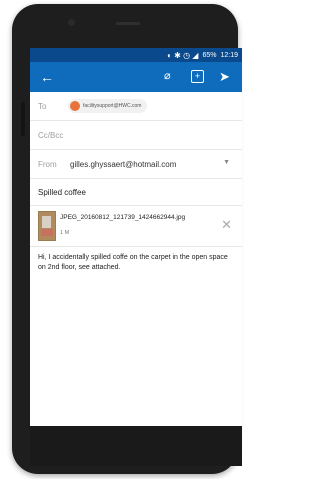 This screenshot has height=479, width=320. I want to click on close-icon: ✕, so click(226, 225).